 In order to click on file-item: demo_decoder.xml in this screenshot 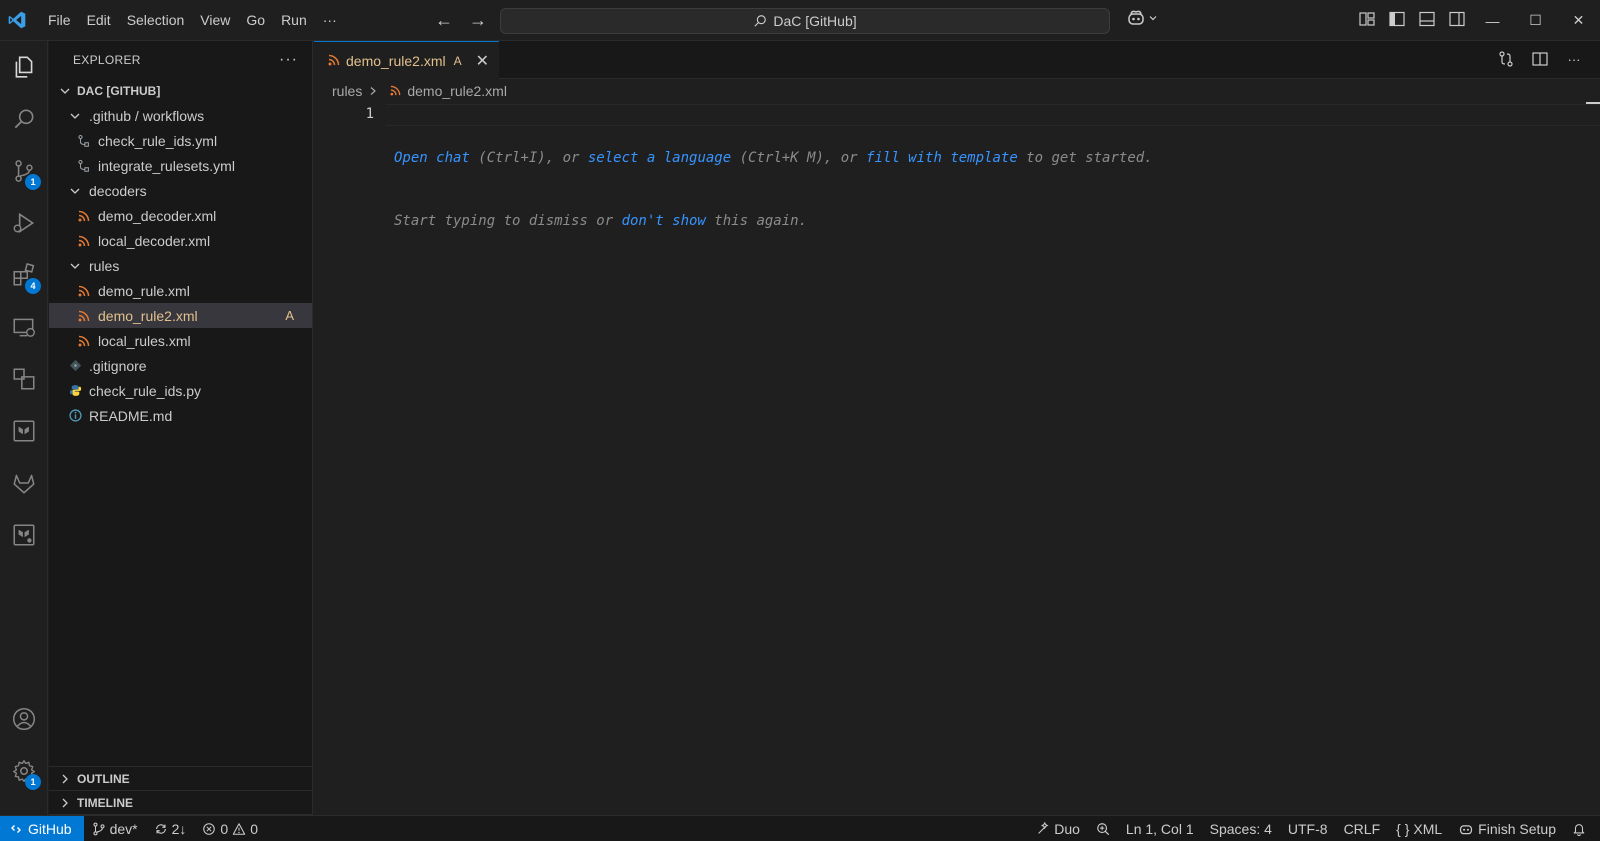, I will do `click(180, 215)`.